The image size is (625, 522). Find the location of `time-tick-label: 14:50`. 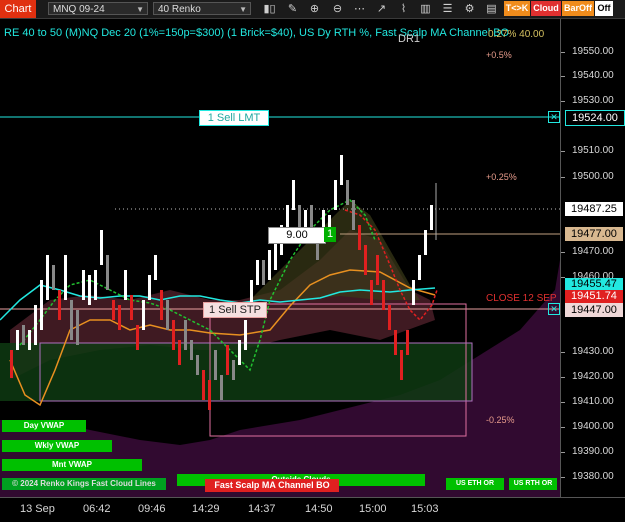

time-tick-label: 14:50 is located at coordinates (319, 509).